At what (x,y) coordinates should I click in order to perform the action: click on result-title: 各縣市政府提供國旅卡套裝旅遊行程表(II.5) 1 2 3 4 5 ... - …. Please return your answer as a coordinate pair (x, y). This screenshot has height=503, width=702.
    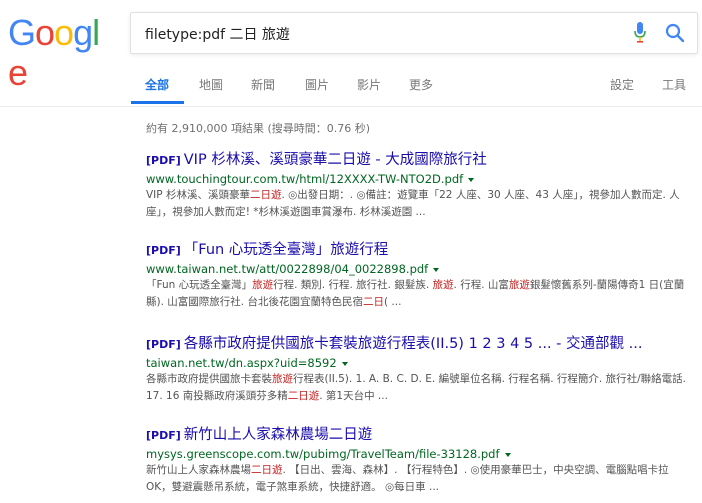
    Looking at the image, I should click on (413, 344).